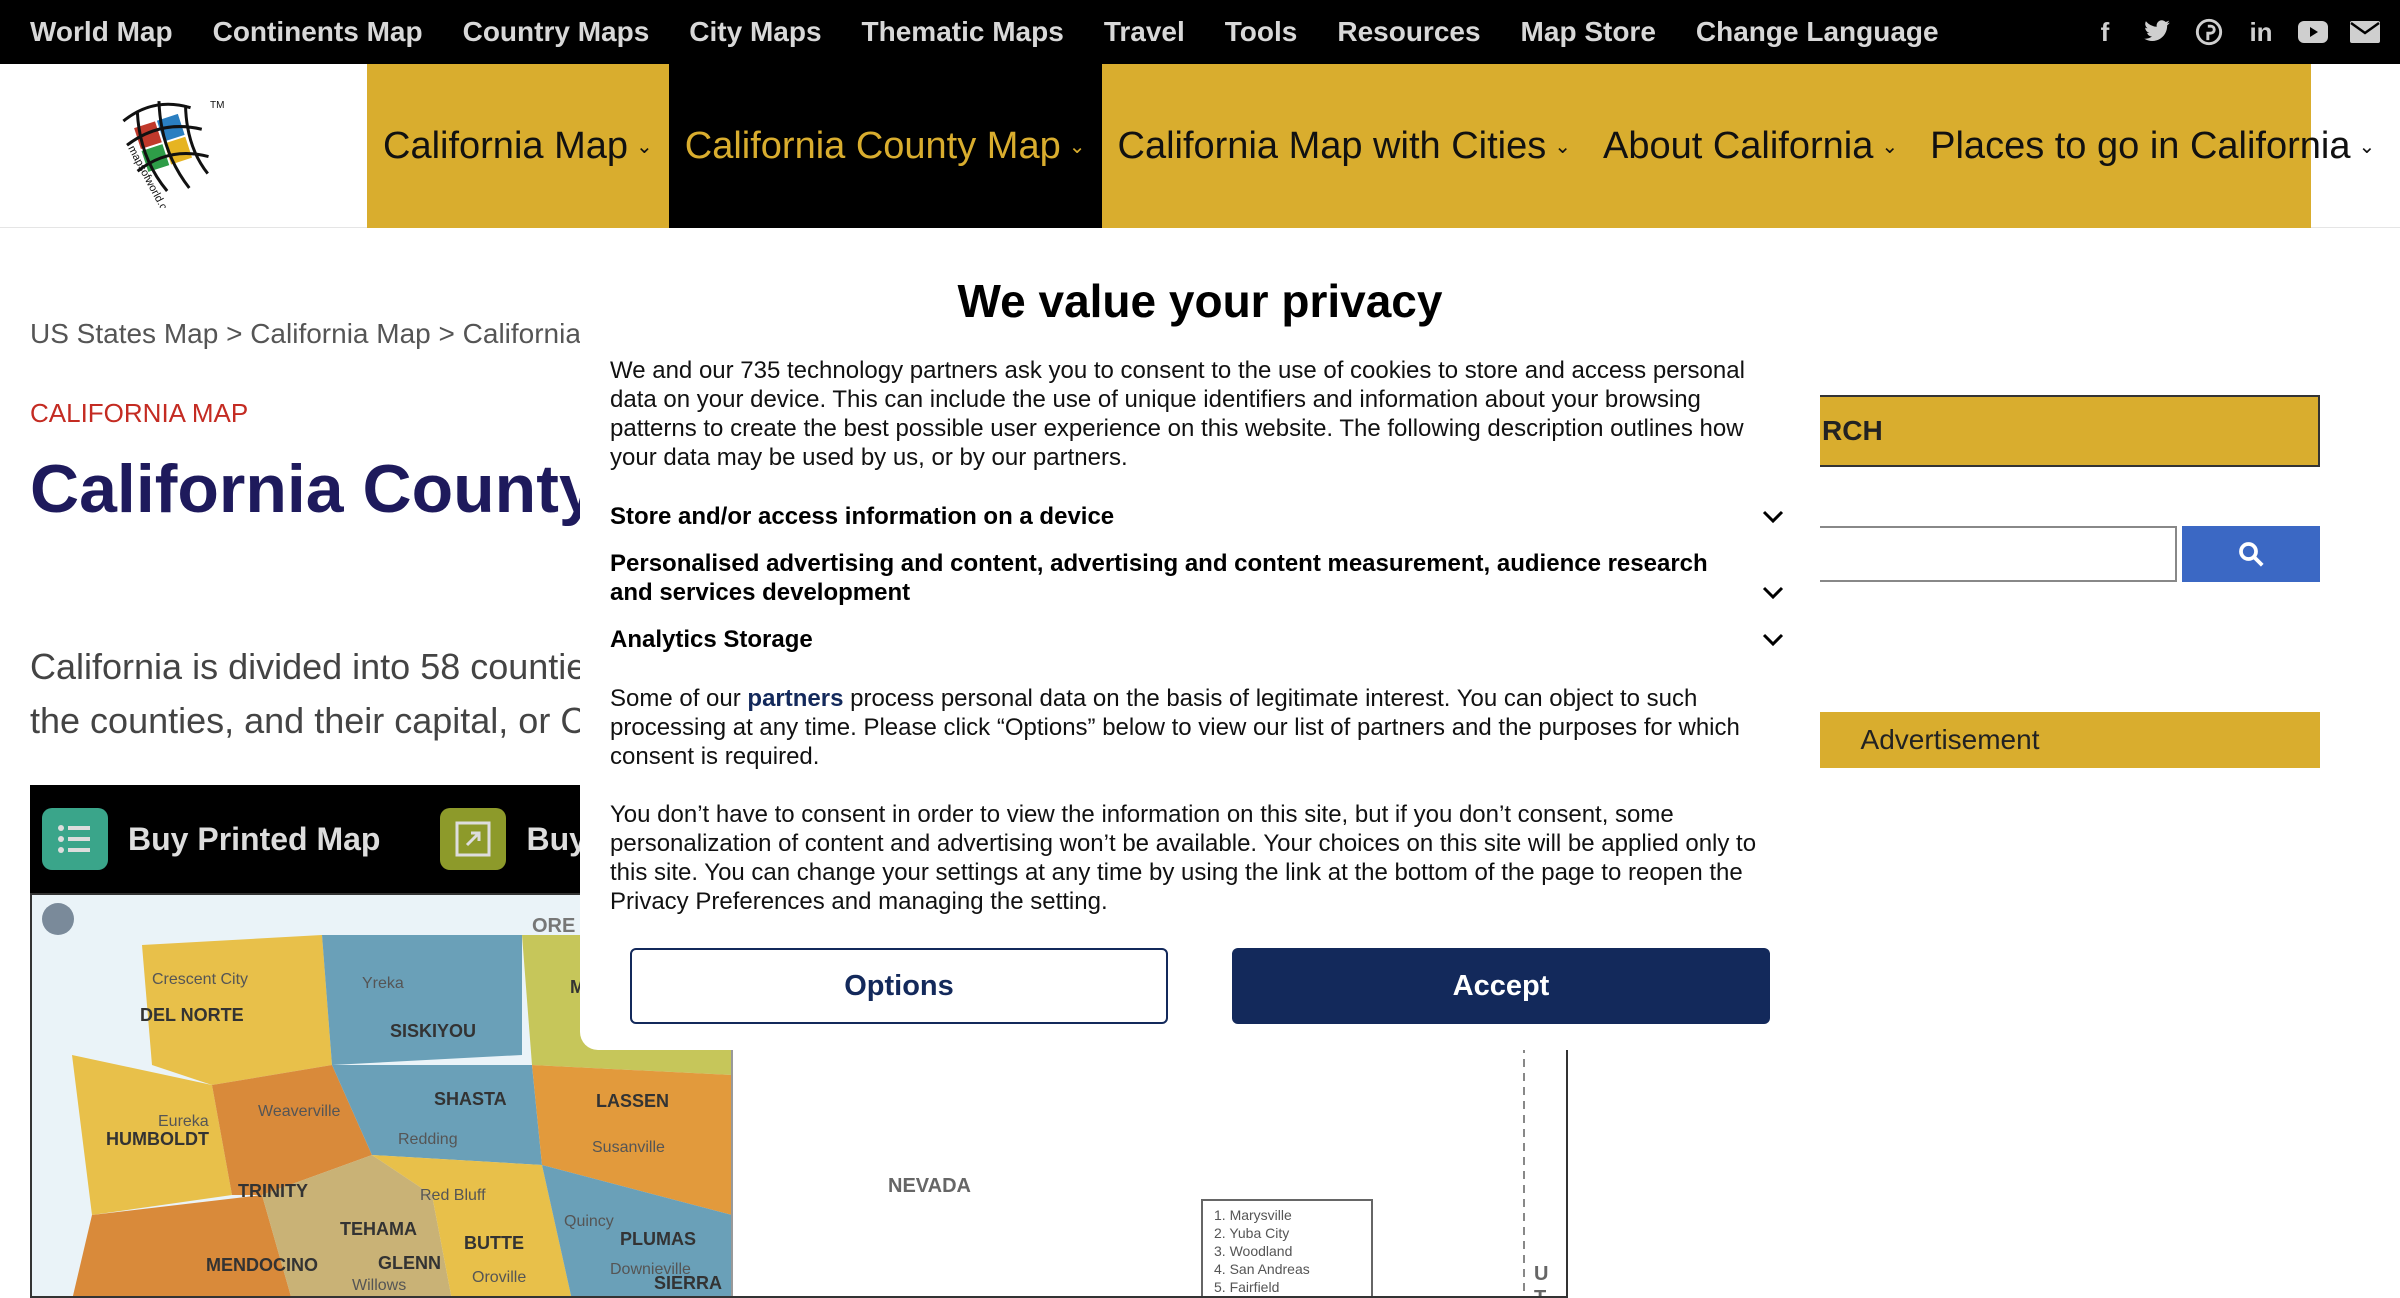 The height and width of the screenshot is (1298, 2400). Describe the element at coordinates (409, 1263) in the screenshot. I see `map-label-glenn: GLENN` at that location.